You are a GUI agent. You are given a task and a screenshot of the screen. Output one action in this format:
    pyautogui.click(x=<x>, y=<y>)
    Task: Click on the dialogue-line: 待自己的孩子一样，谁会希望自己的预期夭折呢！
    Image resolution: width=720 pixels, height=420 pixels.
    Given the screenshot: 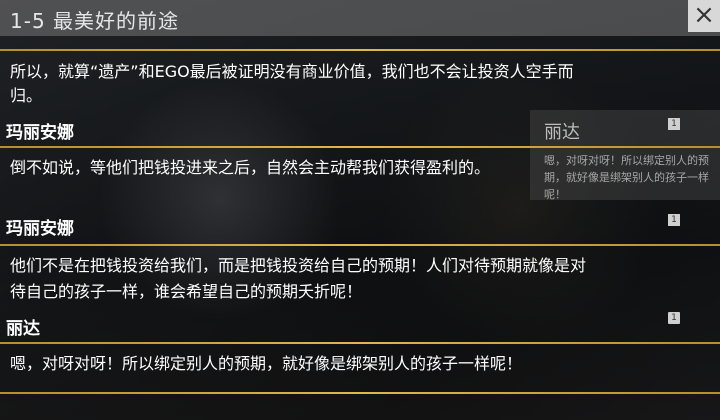 What is the action you would take?
    pyautogui.click(x=186, y=291)
    